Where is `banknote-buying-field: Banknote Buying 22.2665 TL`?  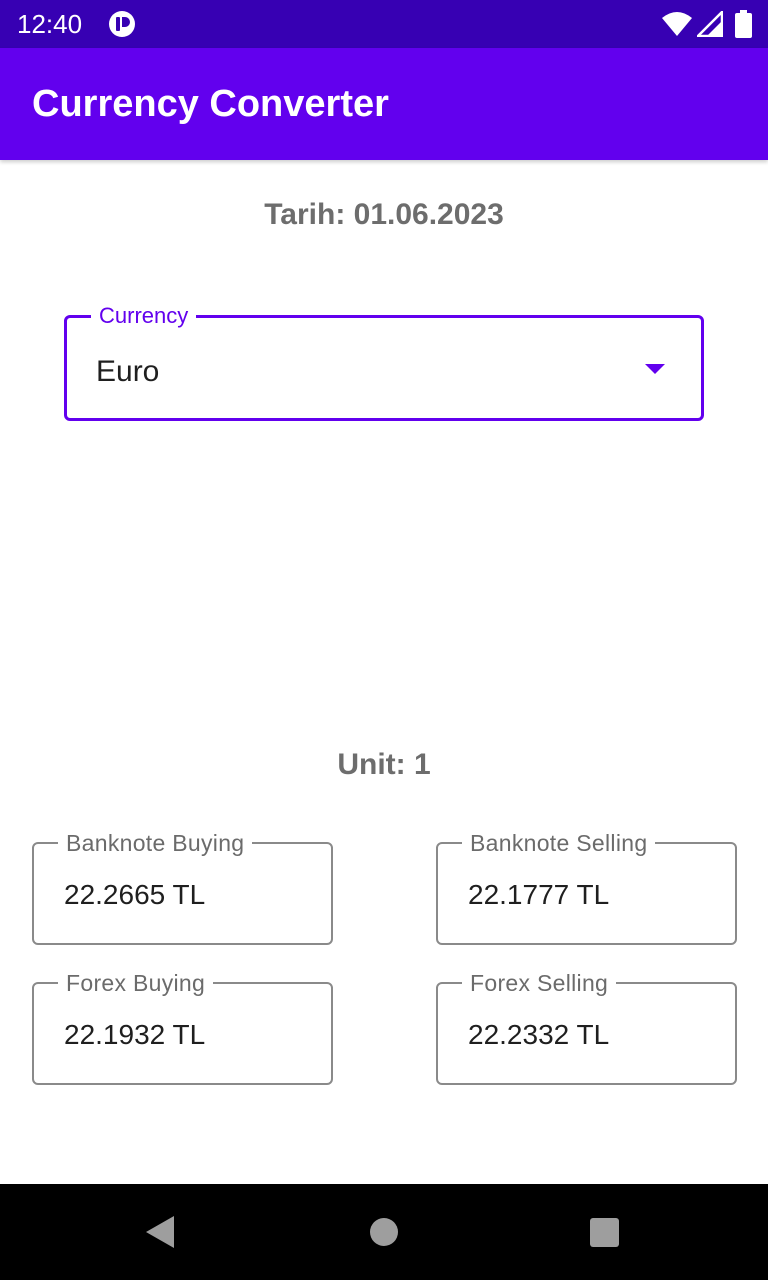
banknote-buying-field: Banknote Buying 22.2665 TL is located at coordinates (182, 886).